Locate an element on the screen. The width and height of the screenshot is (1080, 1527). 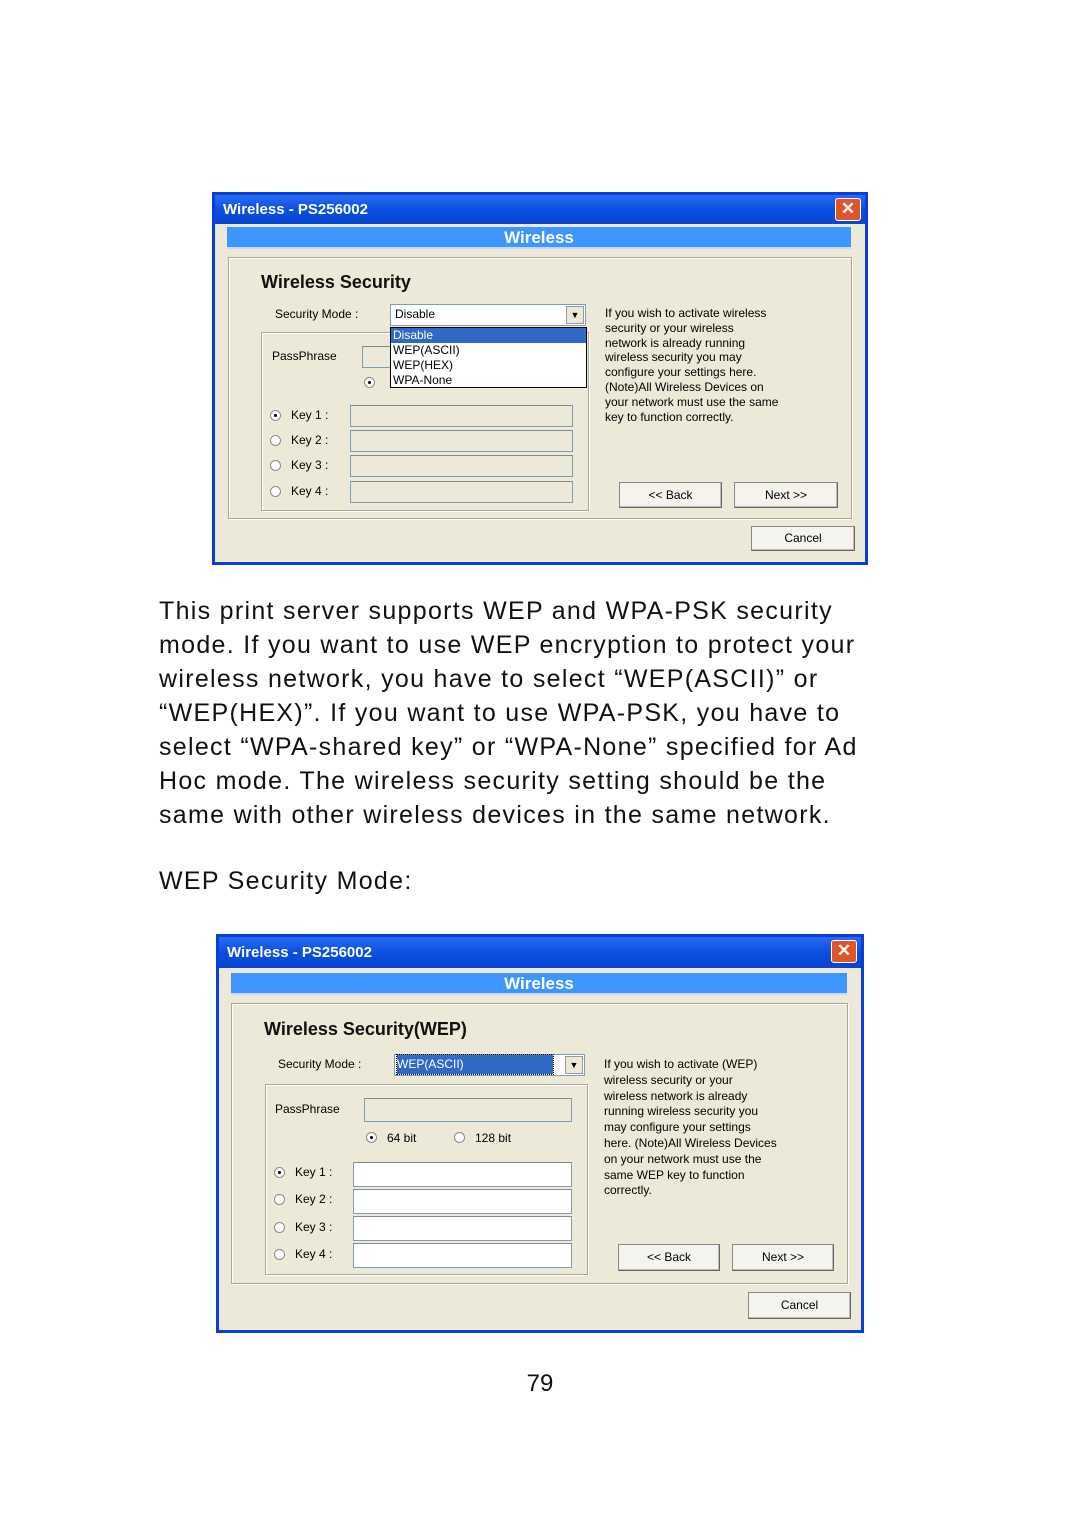
section-heading: Wireless Security is located at coordinates (336, 282).